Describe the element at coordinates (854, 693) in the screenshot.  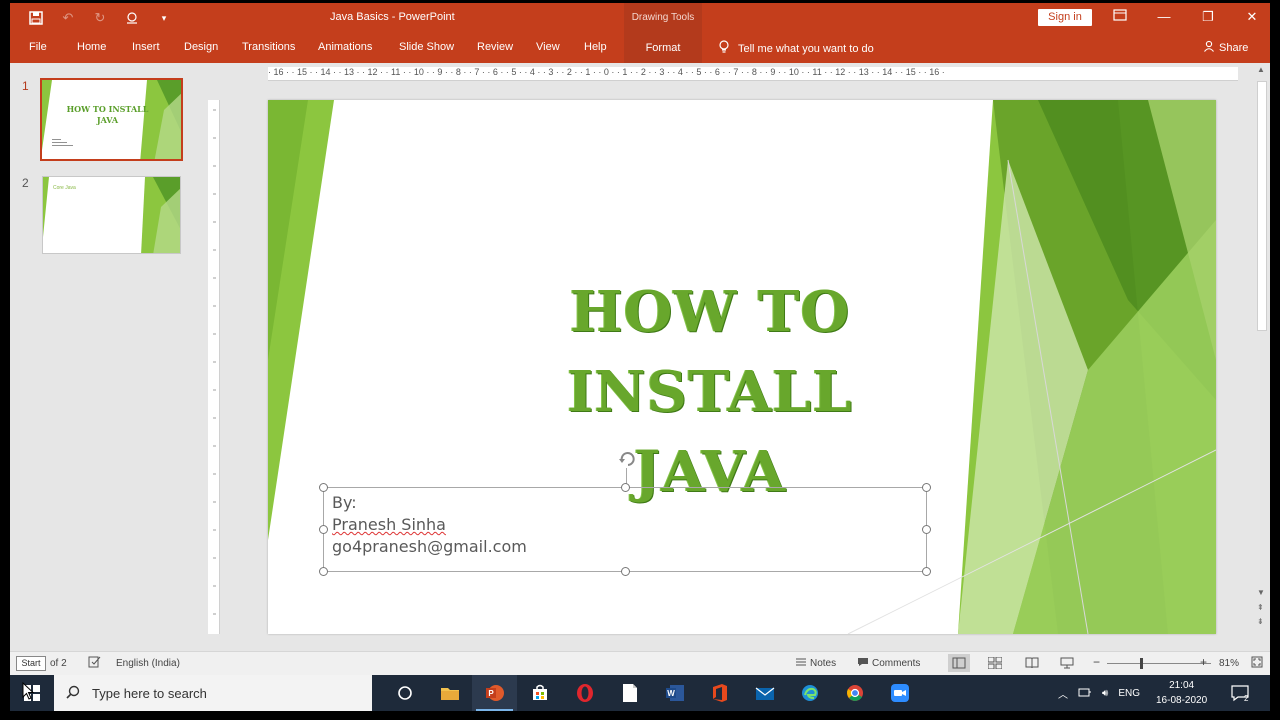
I see `chrome-browser-icon` at that location.